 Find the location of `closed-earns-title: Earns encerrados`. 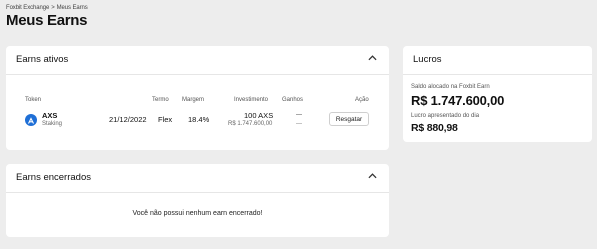

closed-earns-title: Earns encerrados is located at coordinates (53, 177).